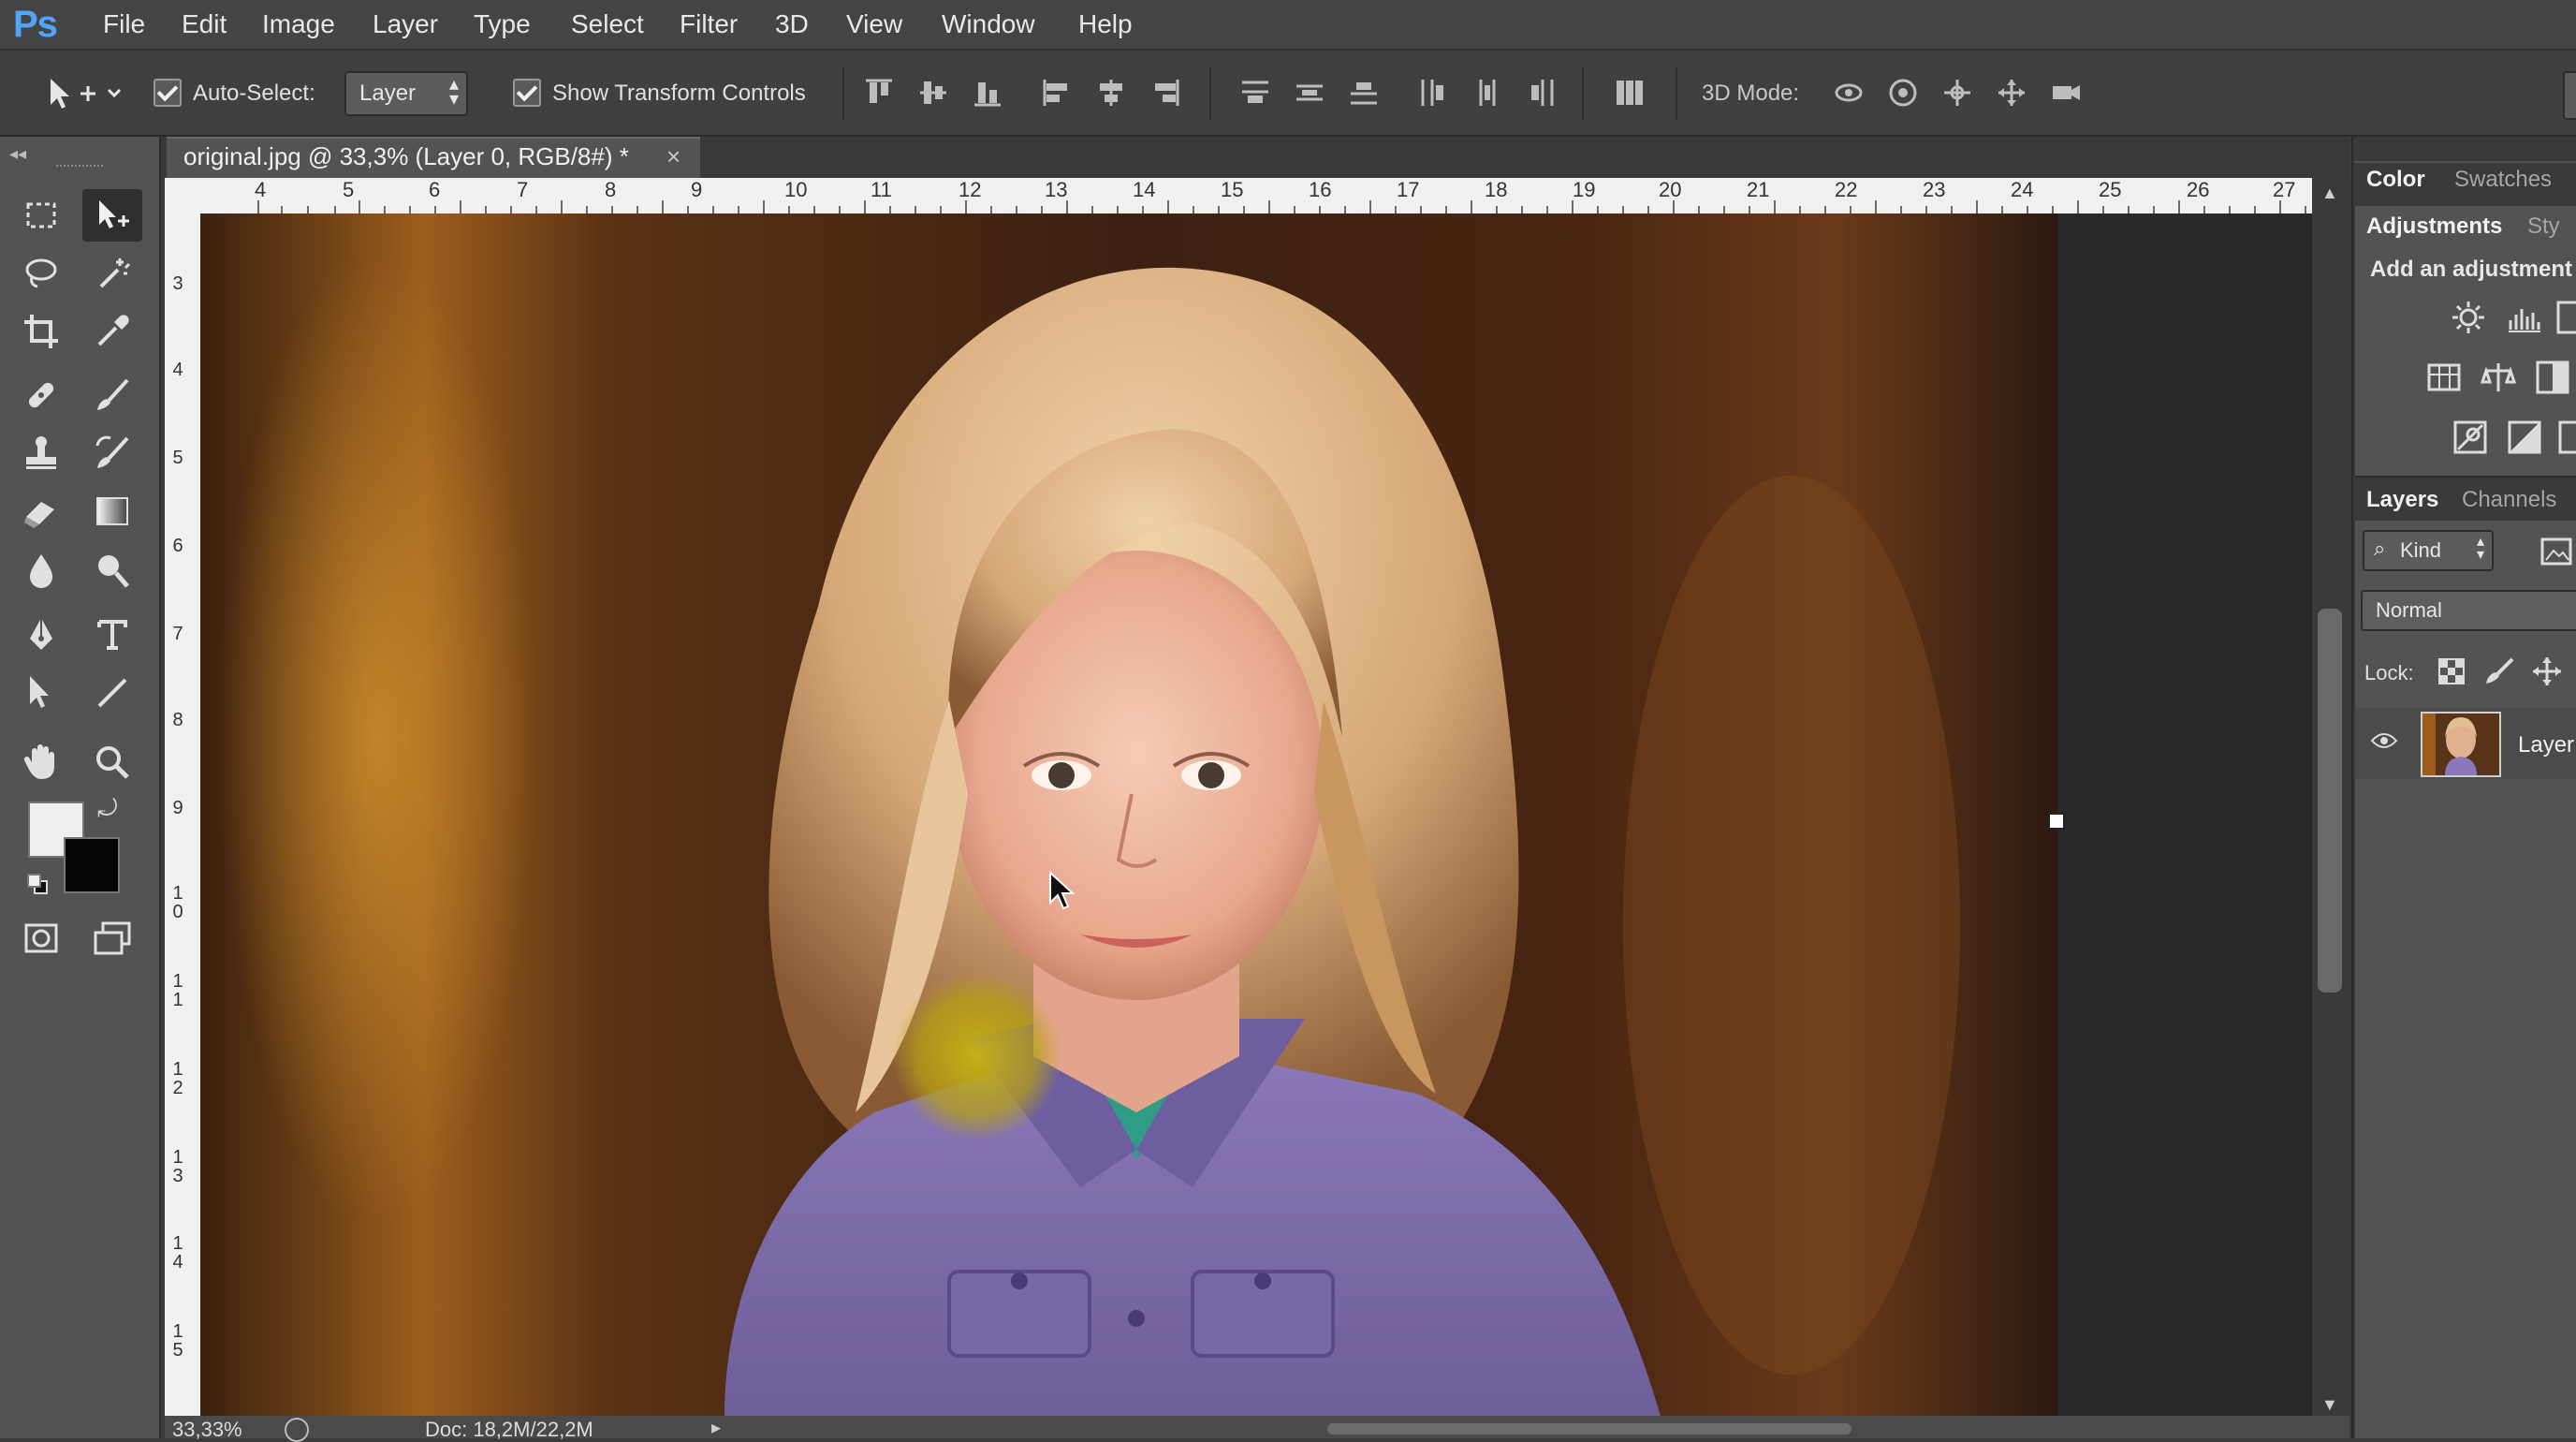 The image size is (2576, 1442). Describe the element at coordinates (607, 24) in the screenshot. I see `menu-select: Select` at that location.